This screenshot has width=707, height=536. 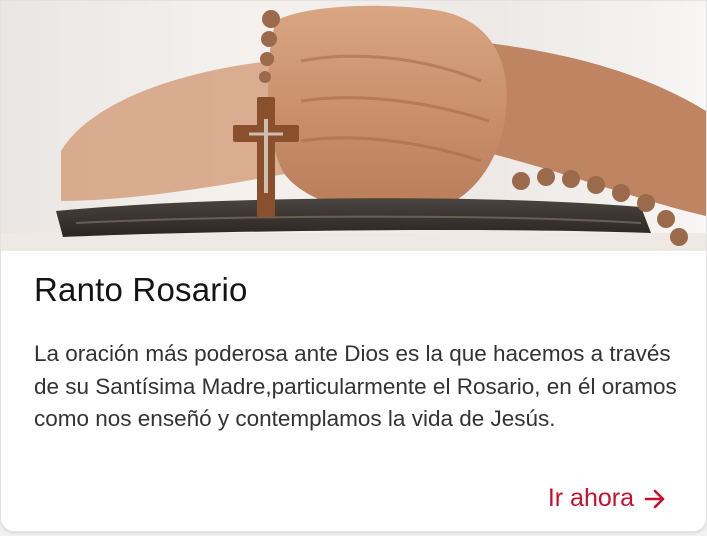 What do you see at coordinates (590, 498) in the screenshot?
I see `go-now-label: Ir ahora` at bounding box center [590, 498].